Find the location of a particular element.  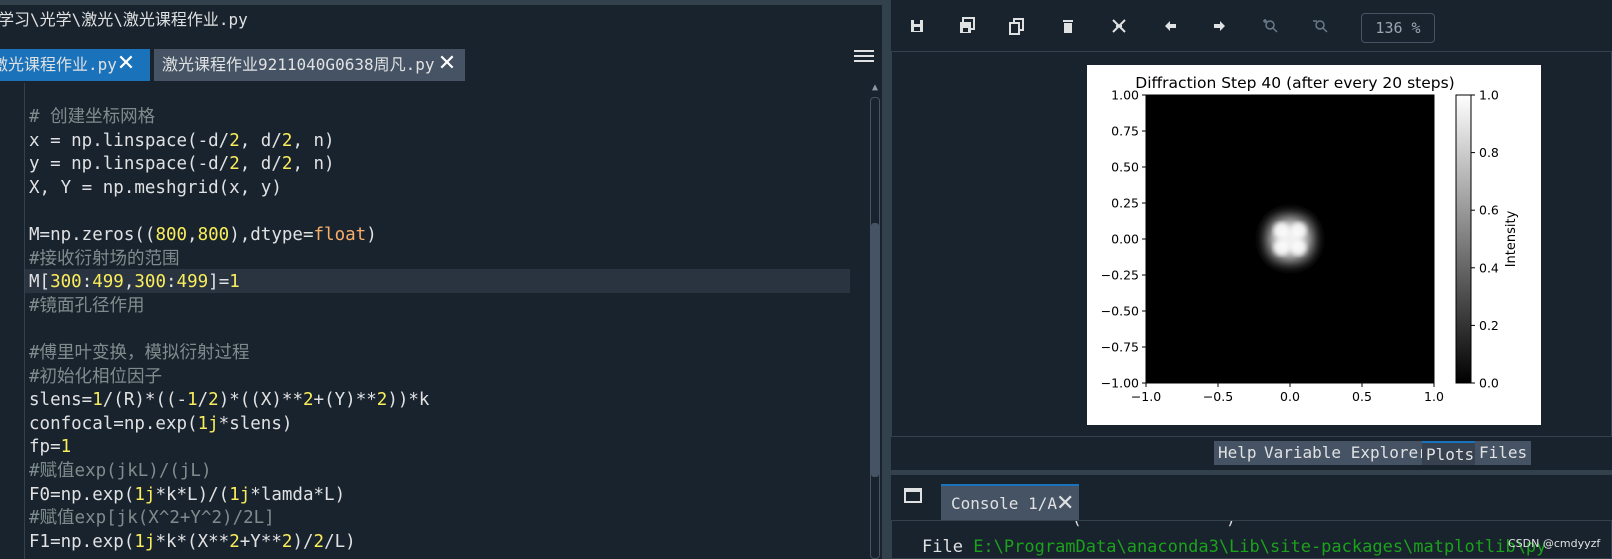

tab-files: Files is located at coordinates (1503, 453).